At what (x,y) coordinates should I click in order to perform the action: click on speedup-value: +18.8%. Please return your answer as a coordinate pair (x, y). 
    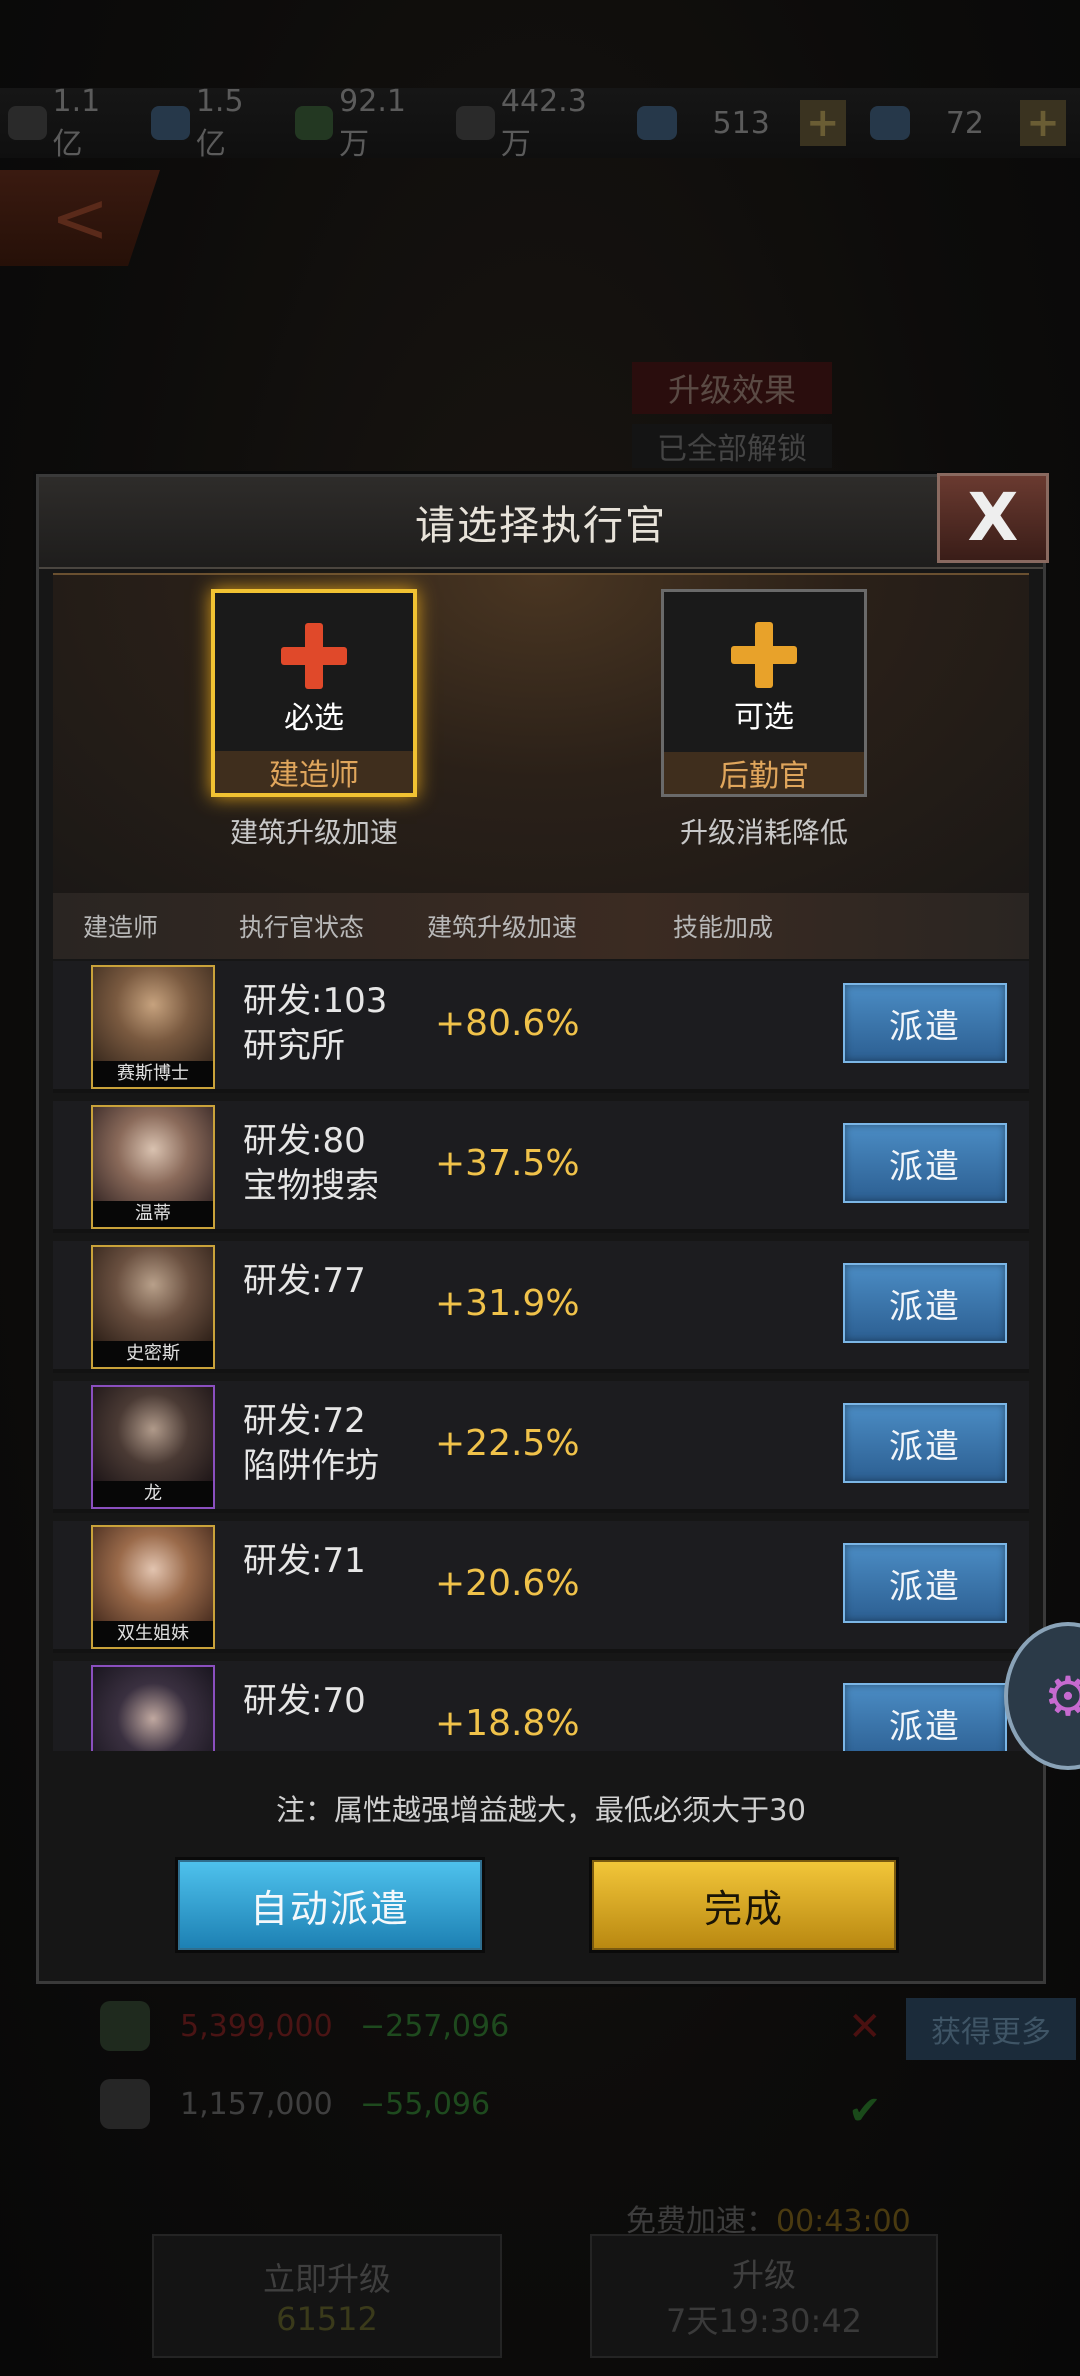
    Looking at the image, I should click on (507, 1723).